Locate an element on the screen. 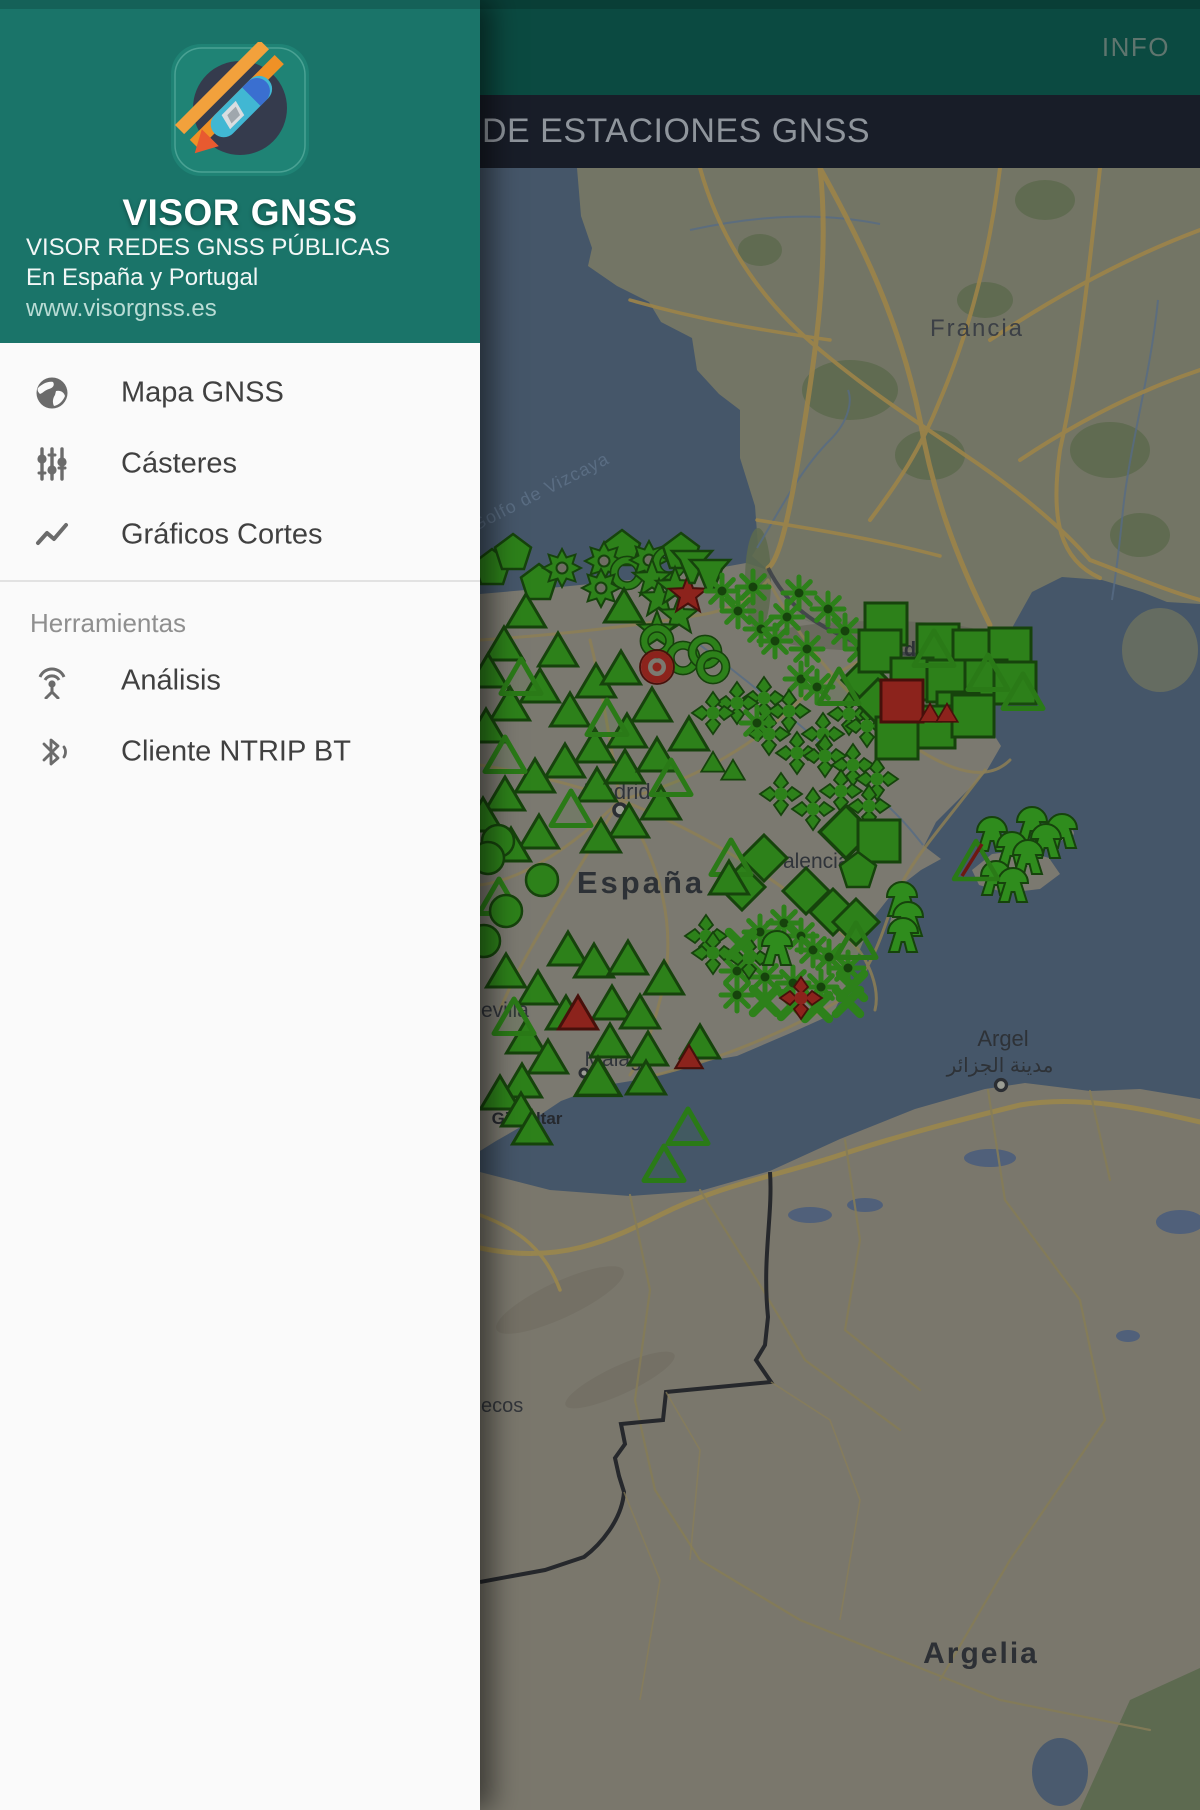  bluetooth-icon is located at coordinates (54, 751).